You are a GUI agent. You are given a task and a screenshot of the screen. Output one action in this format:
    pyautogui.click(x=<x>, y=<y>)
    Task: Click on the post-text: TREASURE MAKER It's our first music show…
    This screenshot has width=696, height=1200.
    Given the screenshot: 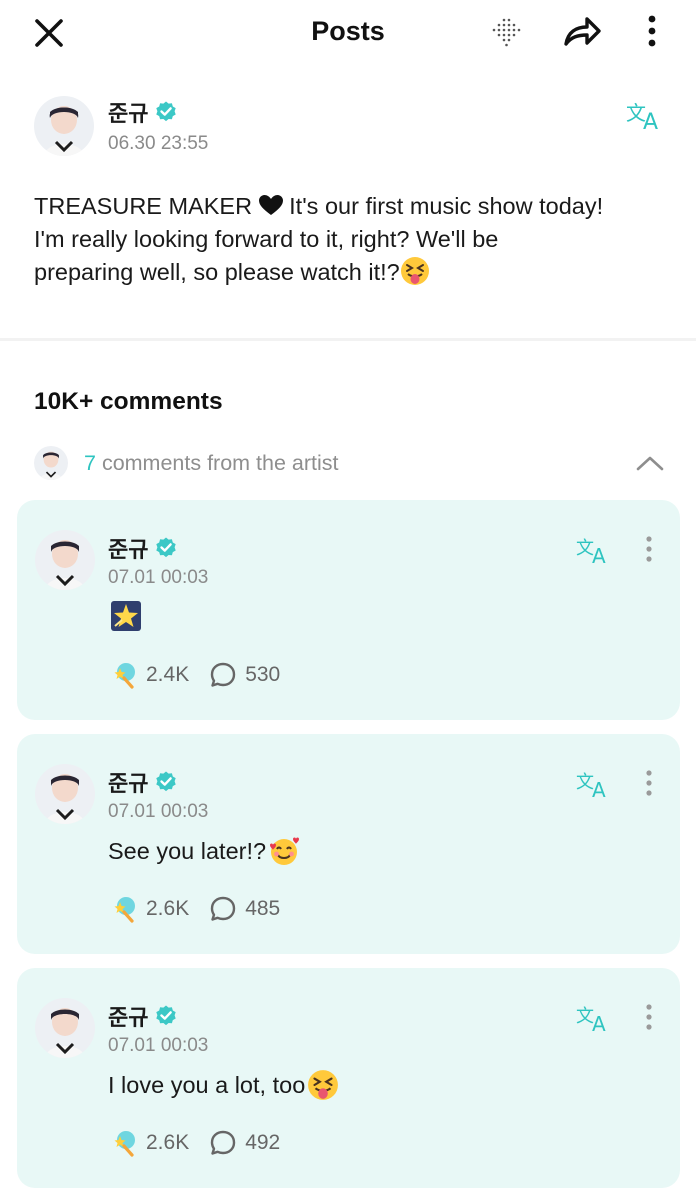 What is the action you would take?
    pyautogui.click(x=319, y=239)
    